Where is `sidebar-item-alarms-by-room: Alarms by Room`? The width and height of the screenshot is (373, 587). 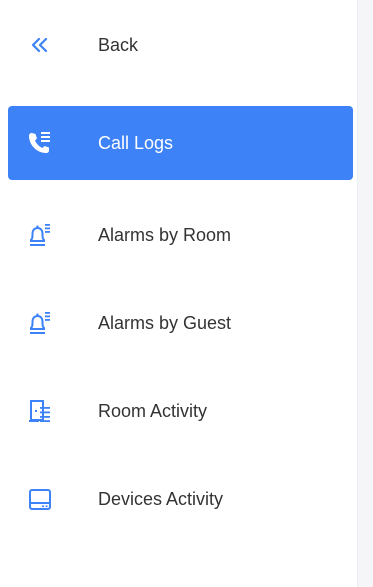
sidebar-item-alarms-by-room: Alarms by Room is located at coordinates (180, 235).